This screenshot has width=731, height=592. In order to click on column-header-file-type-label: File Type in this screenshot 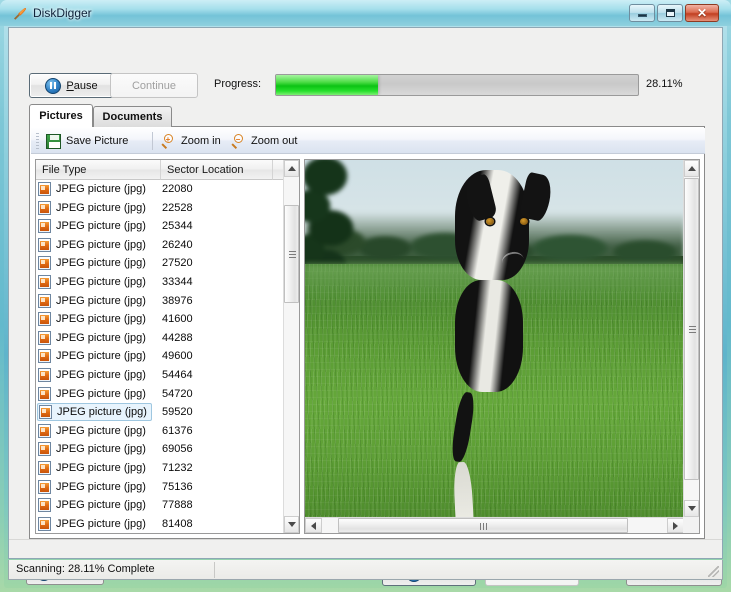, I will do `click(64, 169)`.